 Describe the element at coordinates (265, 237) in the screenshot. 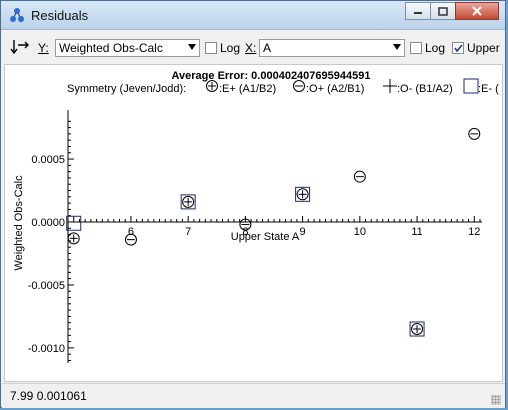

I see `x-axis-title: Upper State A` at that location.